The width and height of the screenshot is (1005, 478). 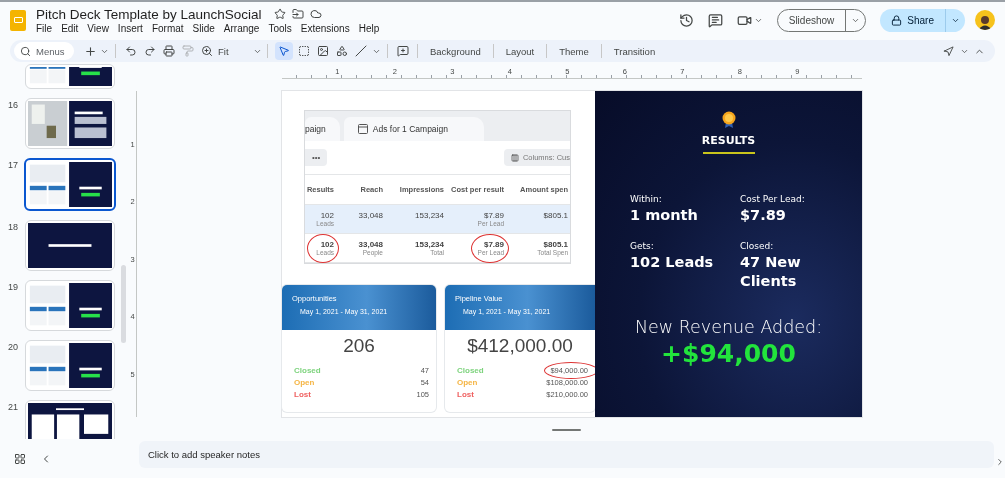 What do you see at coordinates (20, 459) in the screenshot?
I see `grid-view-icon` at bounding box center [20, 459].